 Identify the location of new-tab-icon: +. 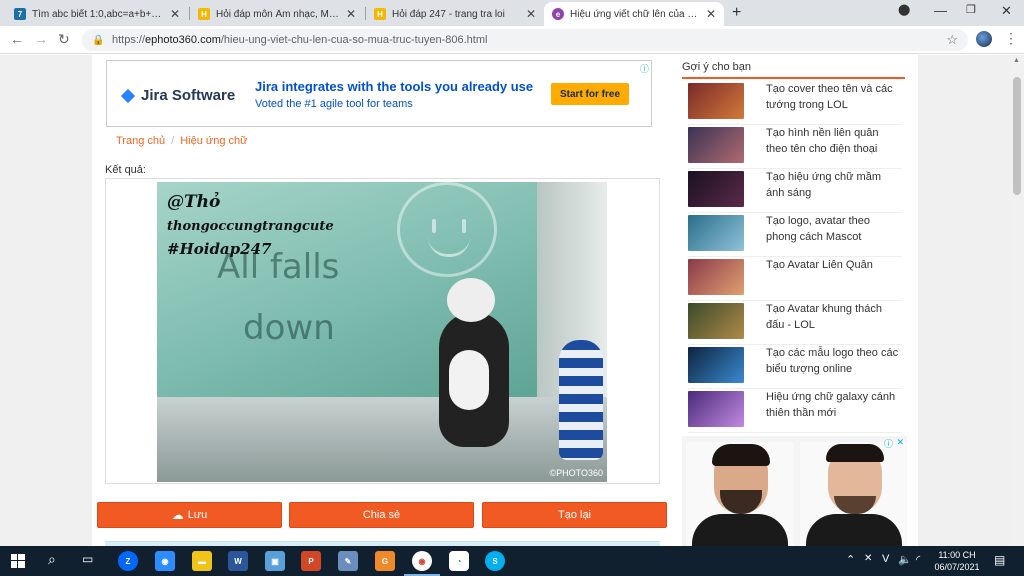
(736, 13).